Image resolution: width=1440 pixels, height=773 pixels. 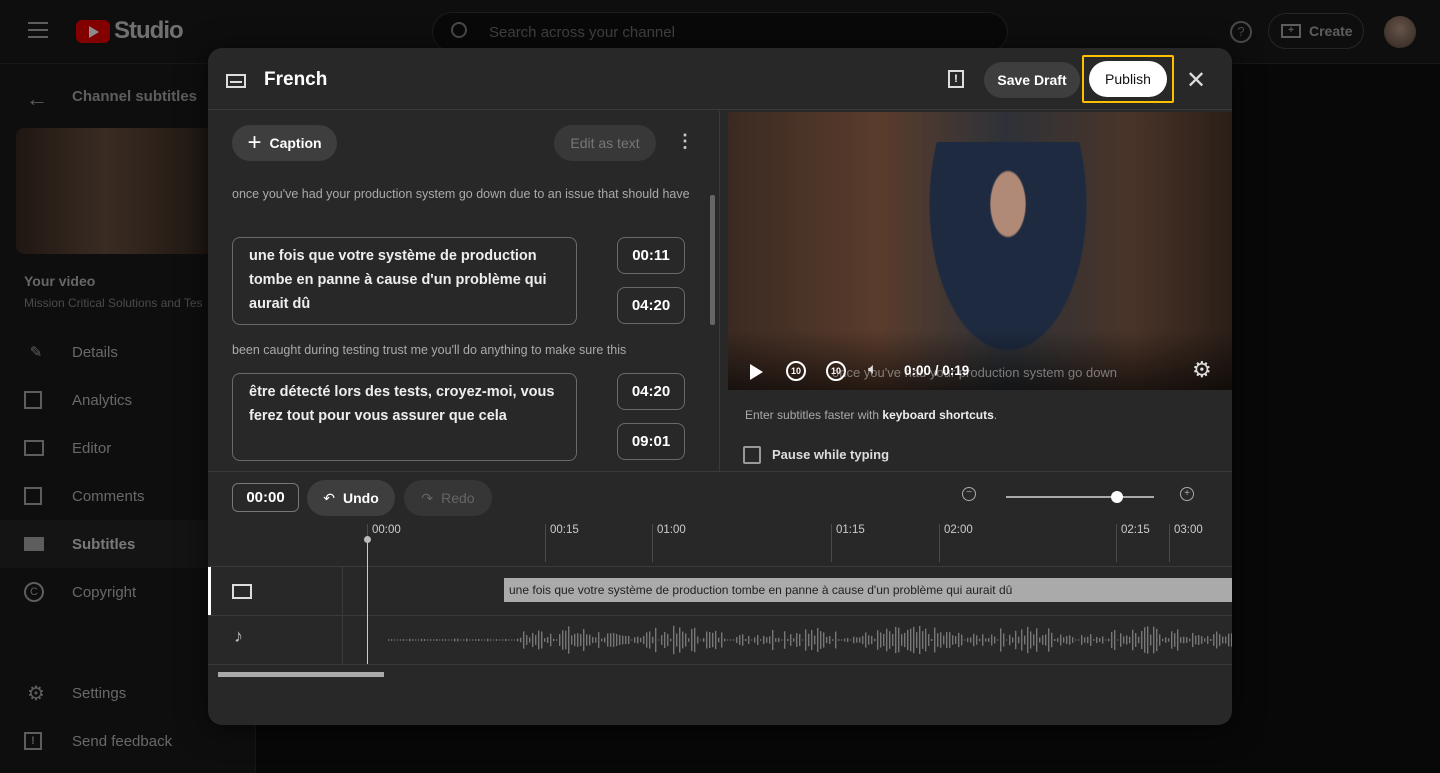 I want to click on caption-start-time: 00:11, so click(x=651, y=255).